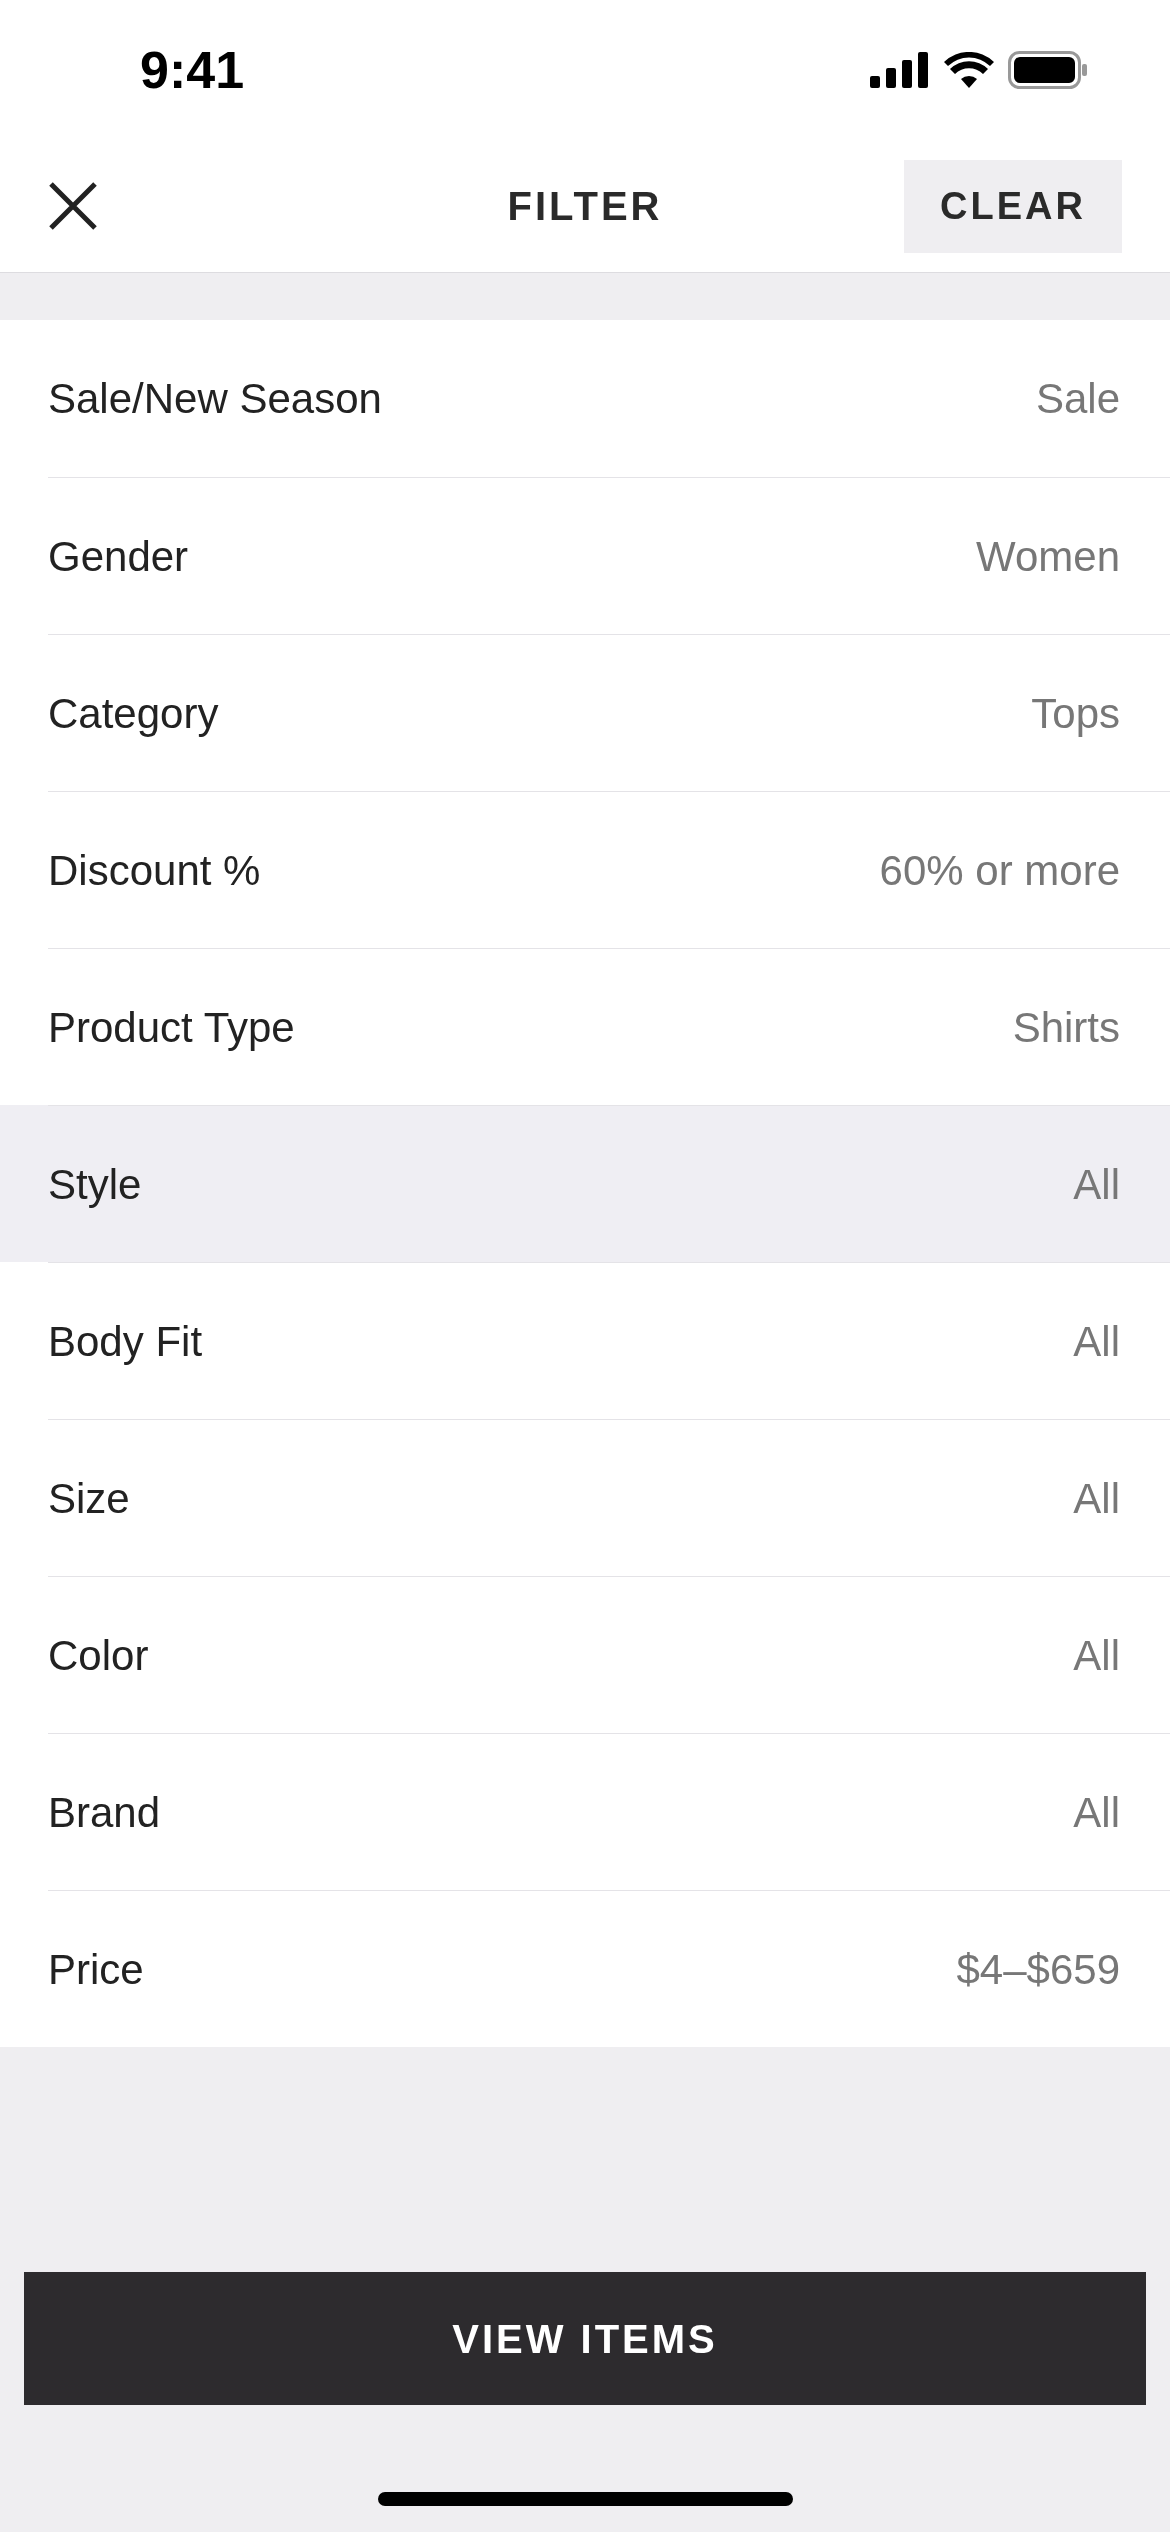 The width and height of the screenshot is (1170, 2532). I want to click on filter-label: Color, so click(98, 1655).